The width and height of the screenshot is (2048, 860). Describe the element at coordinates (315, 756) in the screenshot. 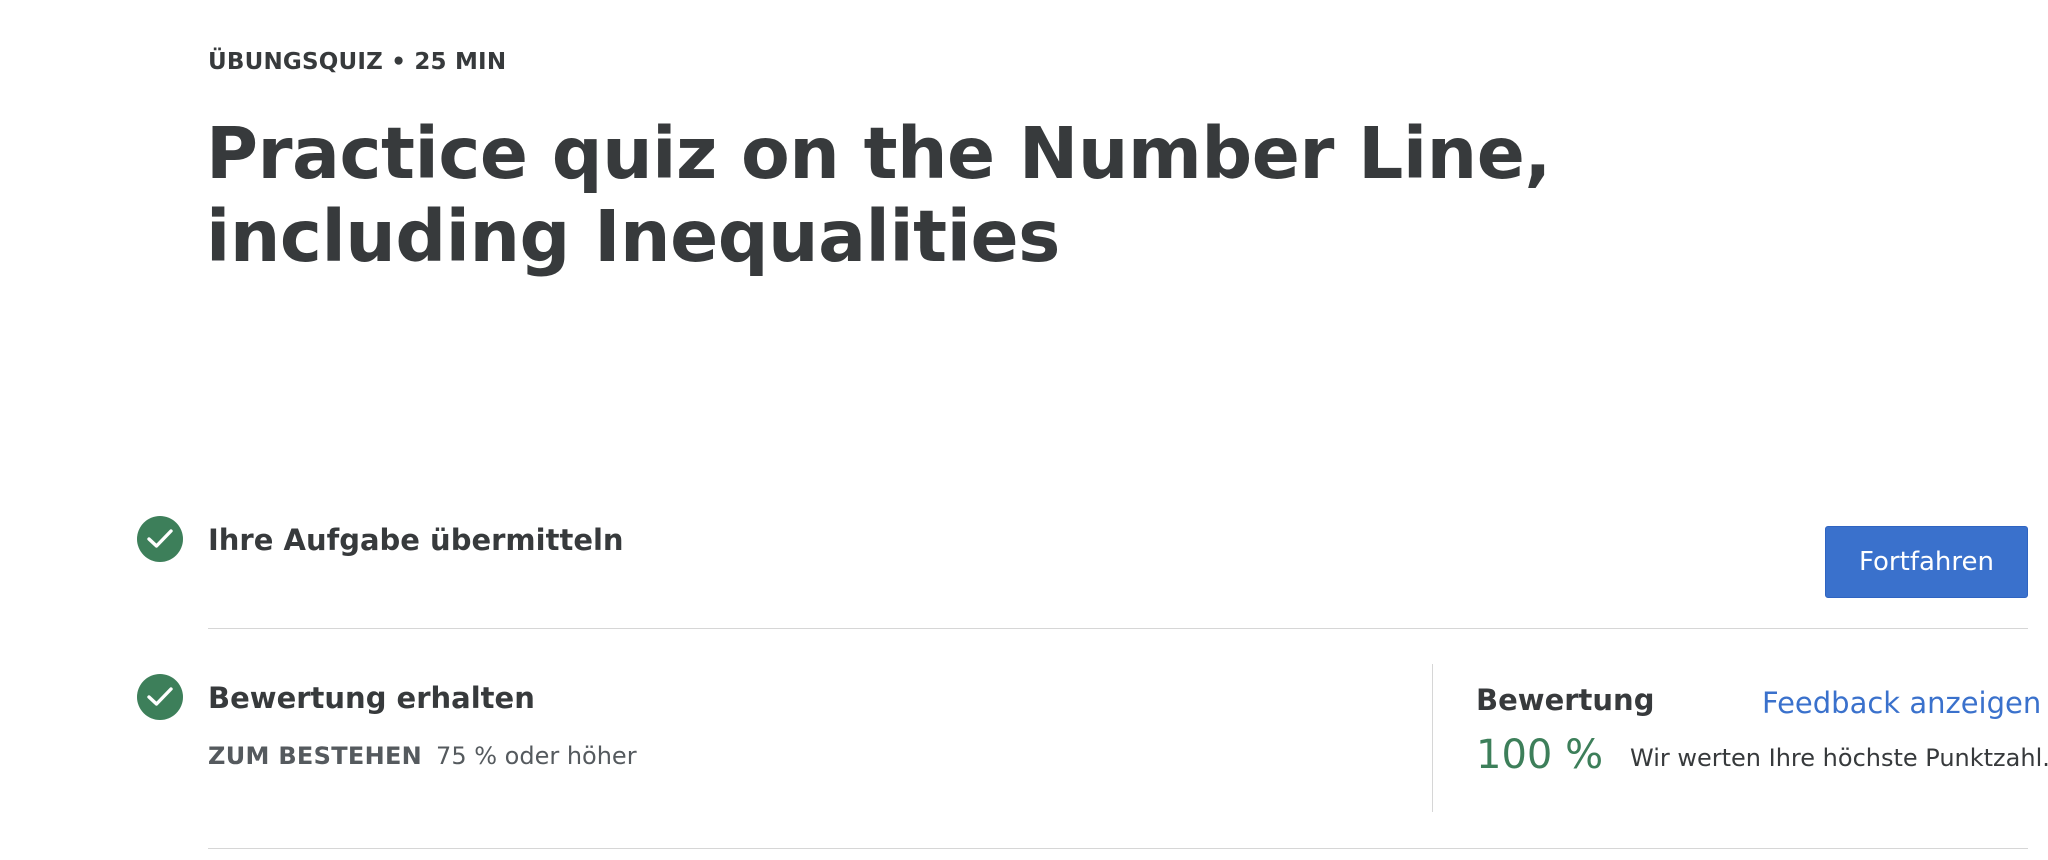

I see `pass-label: ZUM BESTEHEN` at that location.